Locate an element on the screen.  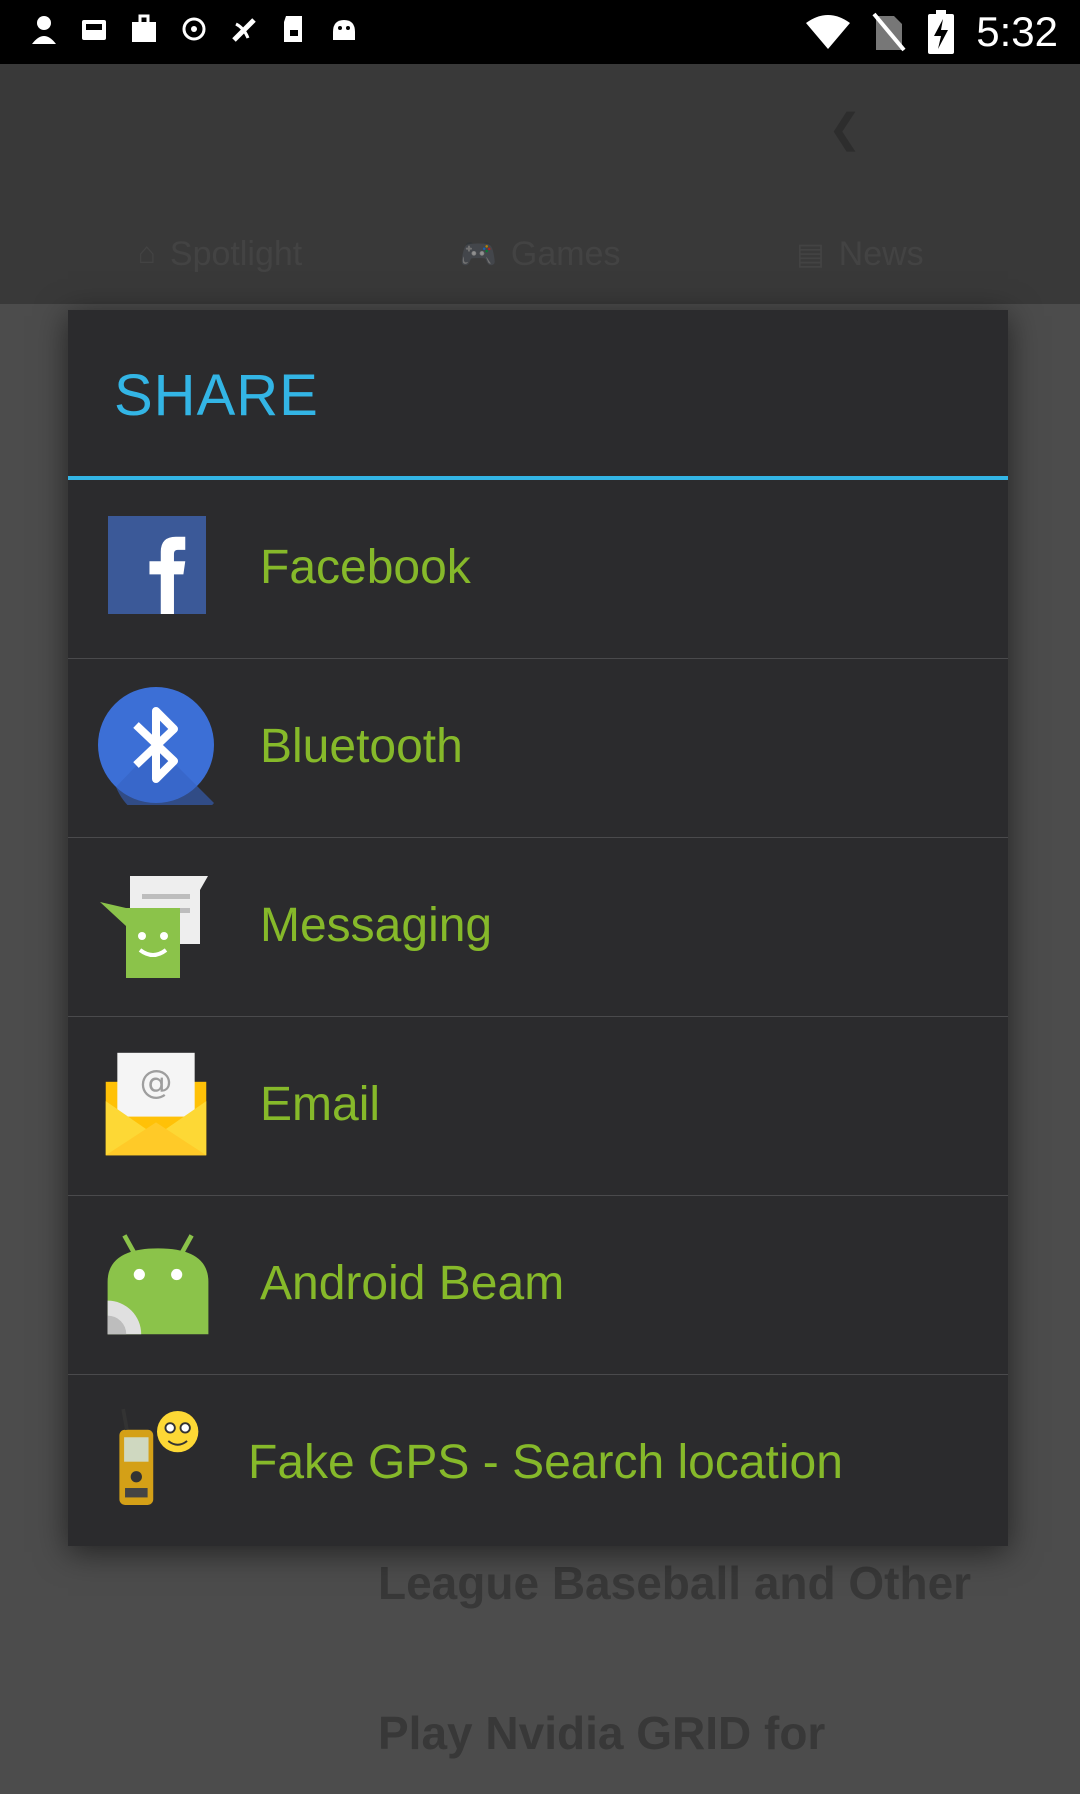
android-icon is located at coordinates (344, 30).